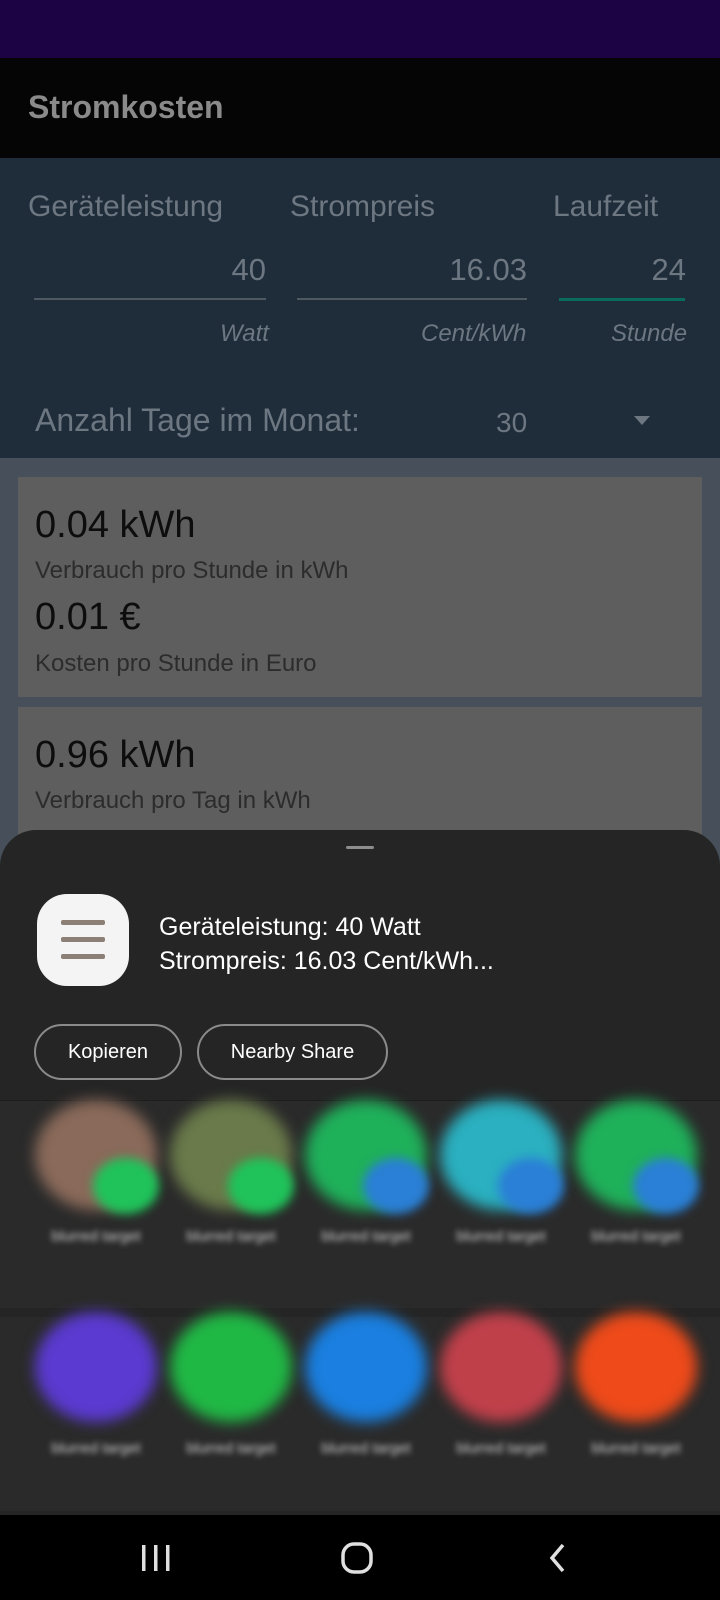  I want to click on home-icon, so click(357, 1557).